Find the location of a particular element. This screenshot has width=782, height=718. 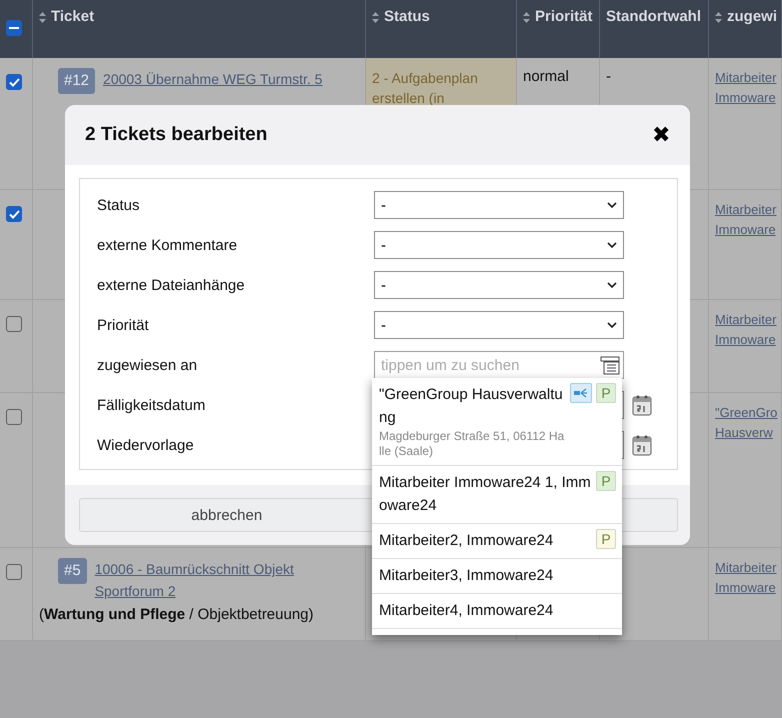

suggestion-item: Mitarbeiter2, Immoware24 P is located at coordinates (497, 541).